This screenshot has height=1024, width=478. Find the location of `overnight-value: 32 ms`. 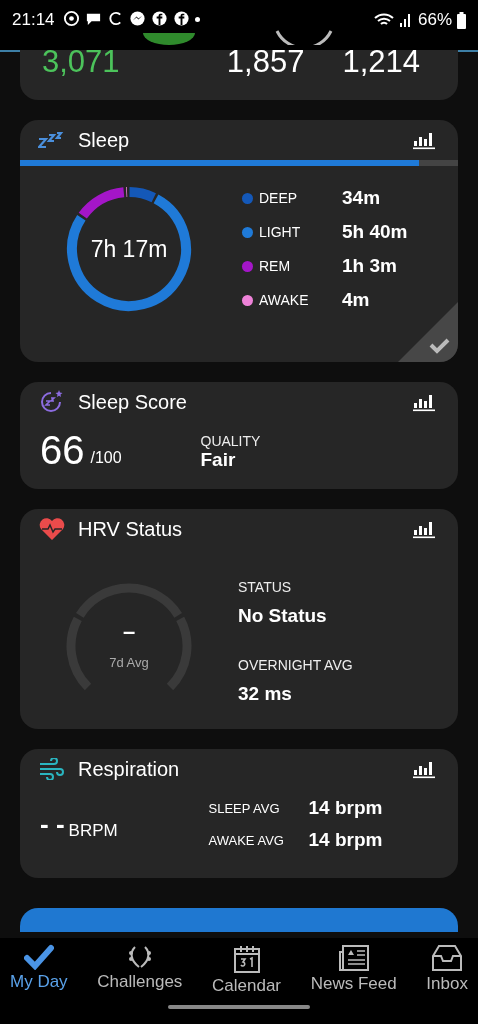

overnight-value: 32 ms is located at coordinates (265, 694).